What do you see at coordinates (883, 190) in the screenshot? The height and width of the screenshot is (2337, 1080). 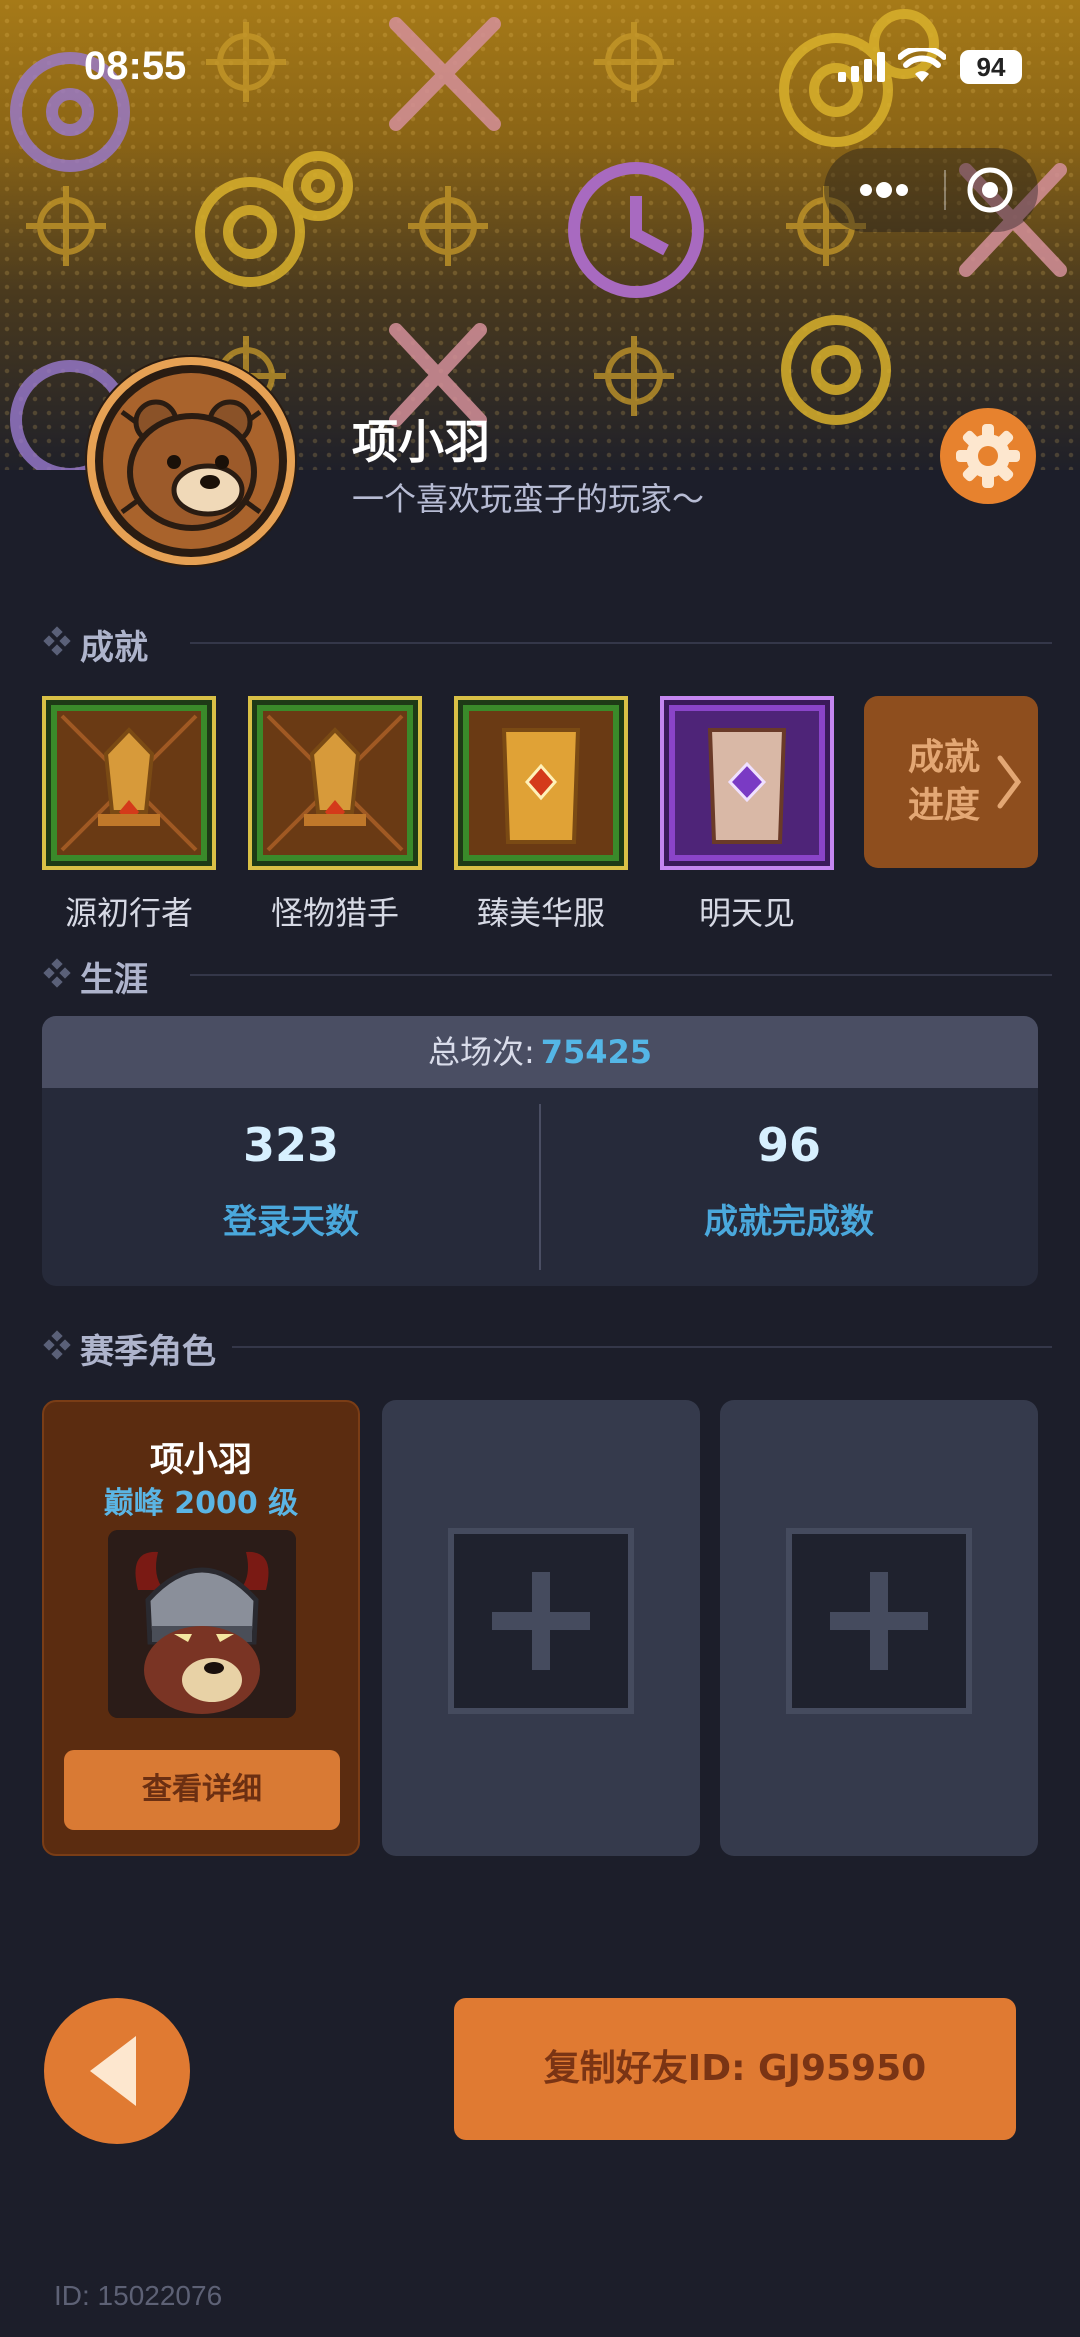 I see `more-icon` at bounding box center [883, 190].